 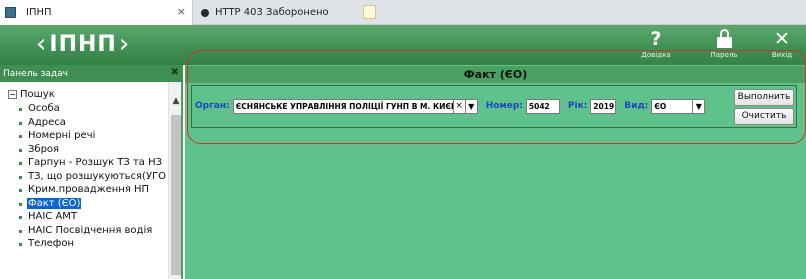 What do you see at coordinates (88, 244) in the screenshot?
I see `sidebar-item-phone: Телефон` at bounding box center [88, 244].